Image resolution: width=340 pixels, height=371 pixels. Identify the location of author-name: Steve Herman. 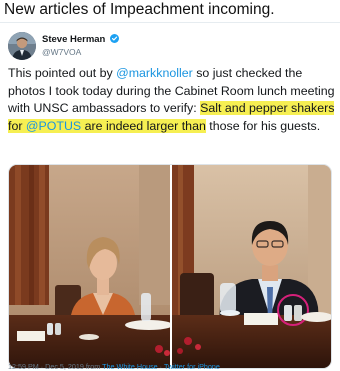
(81, 39).